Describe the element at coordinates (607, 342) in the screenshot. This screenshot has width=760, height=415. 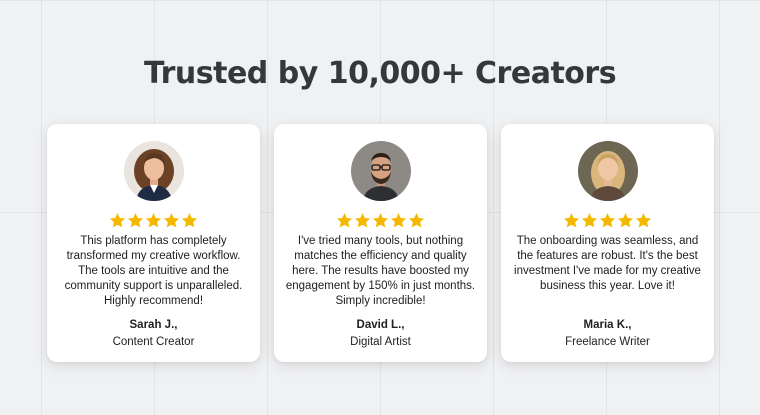
I see `author-role: Freelance Writer` at that location.